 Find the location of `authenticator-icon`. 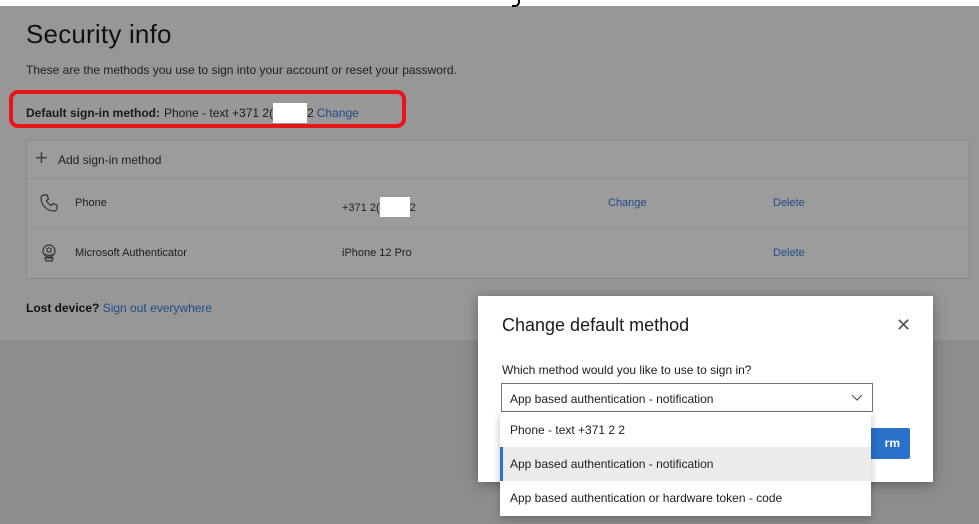

authenticator-icon is located at coordinates (49, 253).